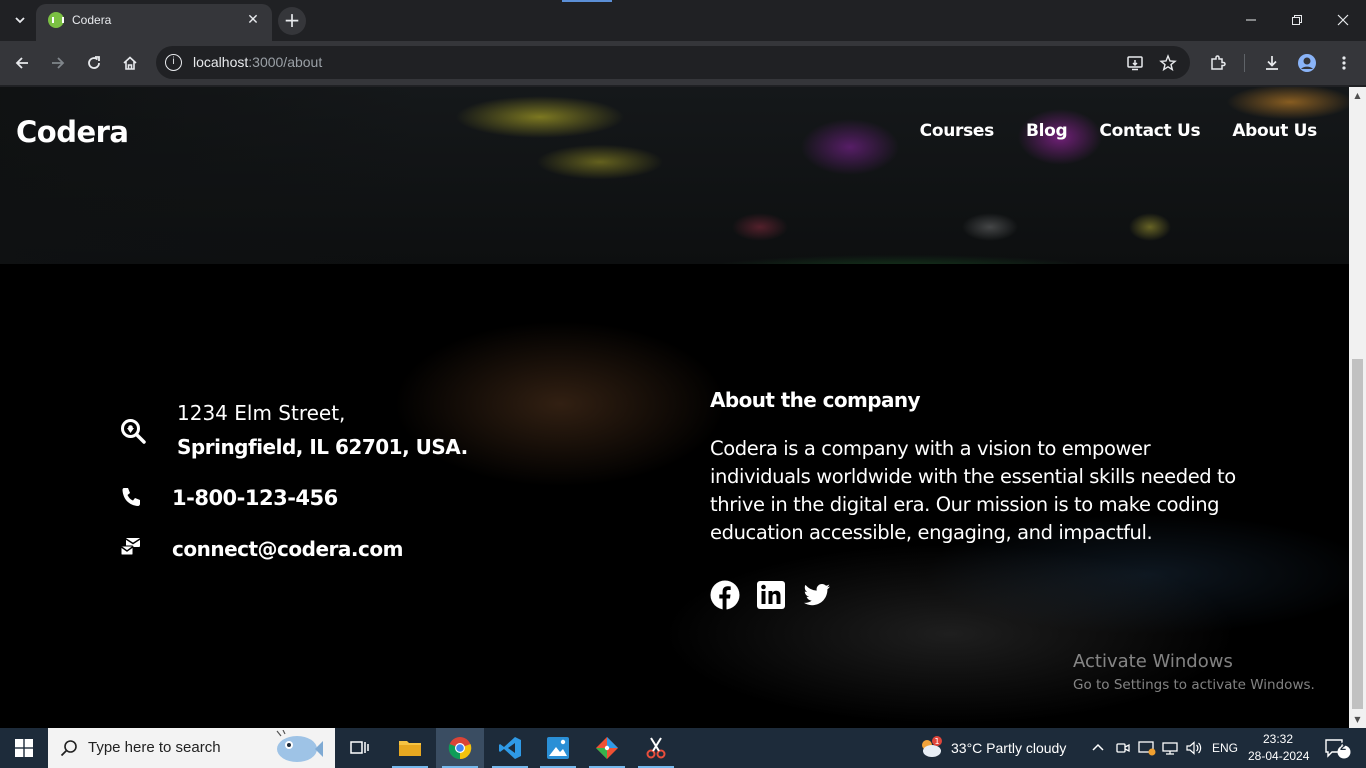 The height and width of the screenshot is (768, 1366). I want to click on restore-button, so click(1297, 20).